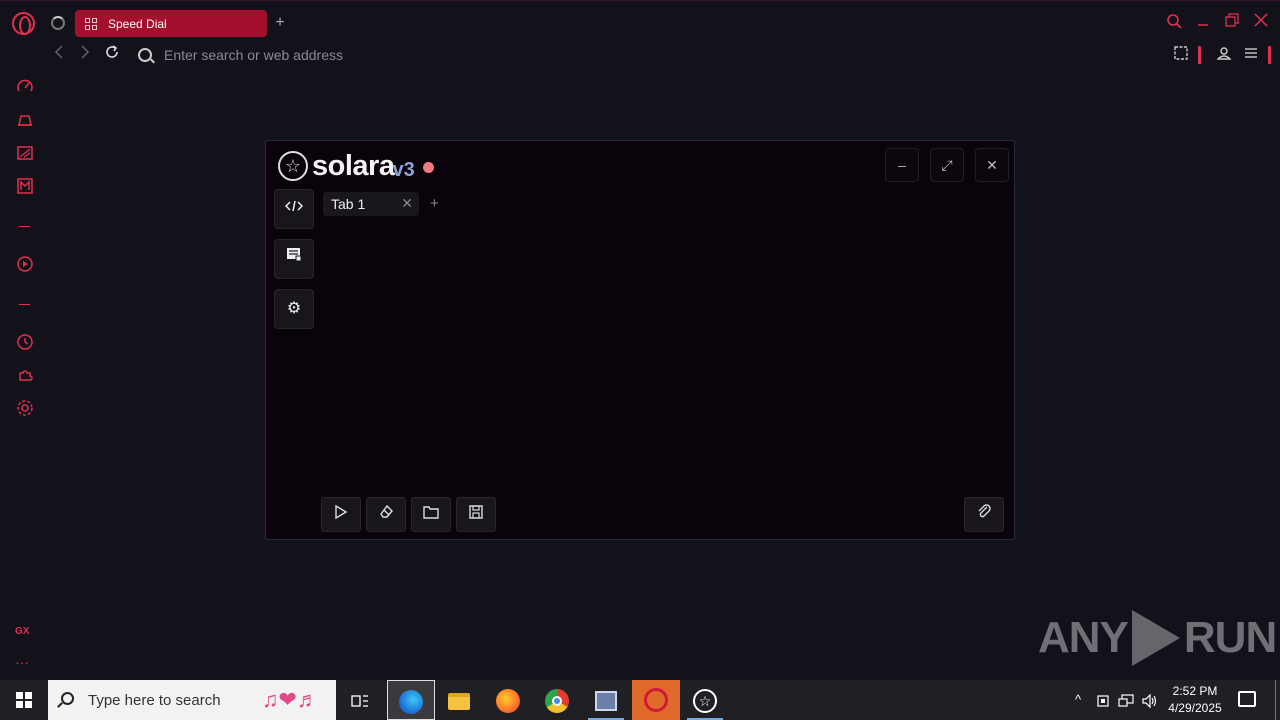 The height and width of the screenshot is (720, 1280). I want to click on gx-label: GX, so click(22, 631).